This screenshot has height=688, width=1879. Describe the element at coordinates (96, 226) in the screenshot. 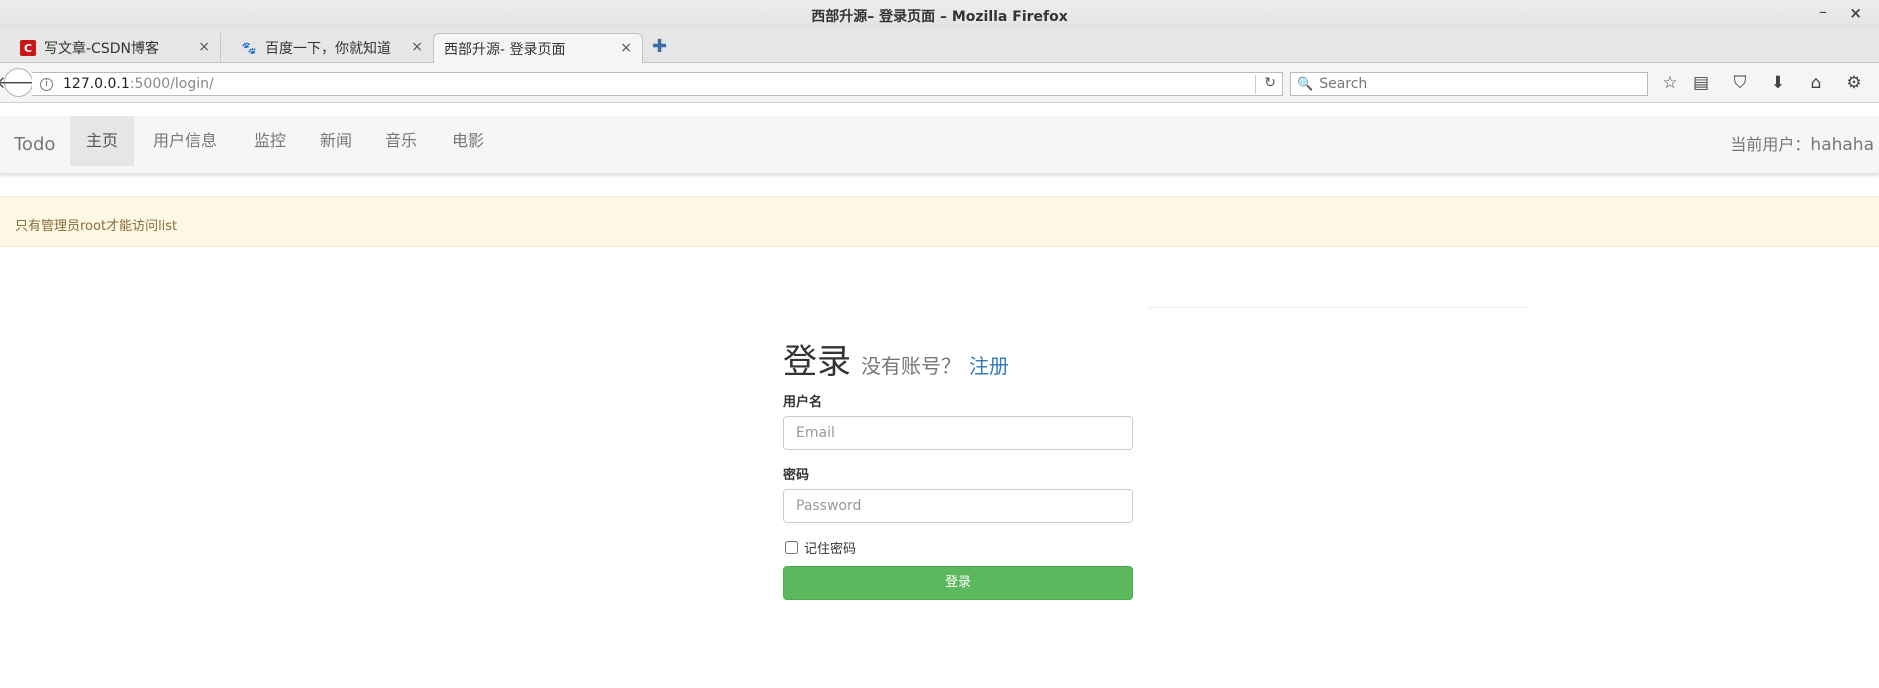

I see `alert-message: 只有管理员root才能访问list` at that location.